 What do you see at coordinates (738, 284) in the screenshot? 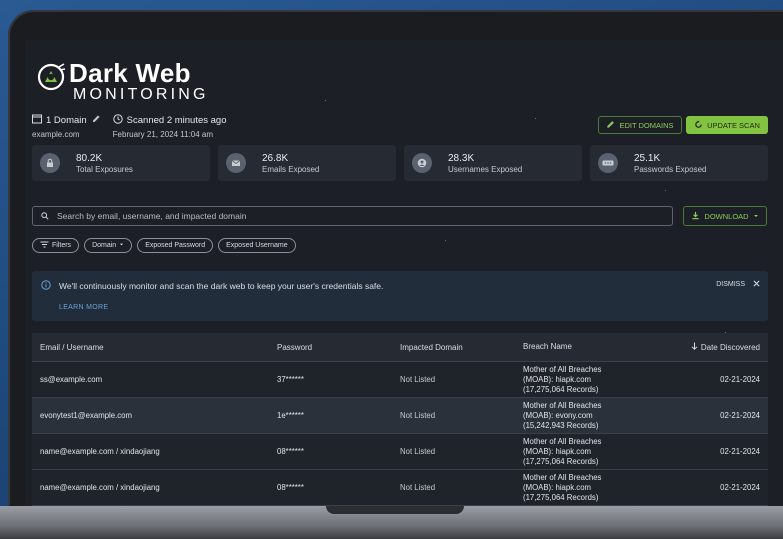
I see `dismiss-button: DISMISS` at bounding box center [738, 284].